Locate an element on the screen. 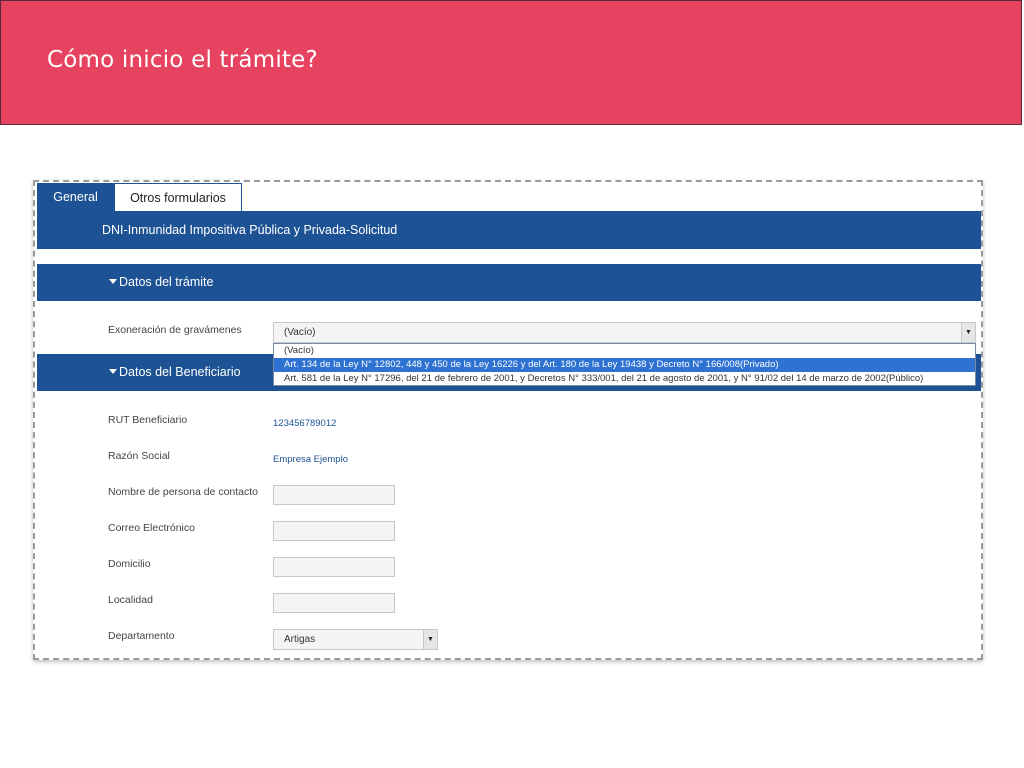 Image resolution: width=1024 pixels, height=768 pixels. razon-social-label: Razón Social is located at coordinates (139, 456).